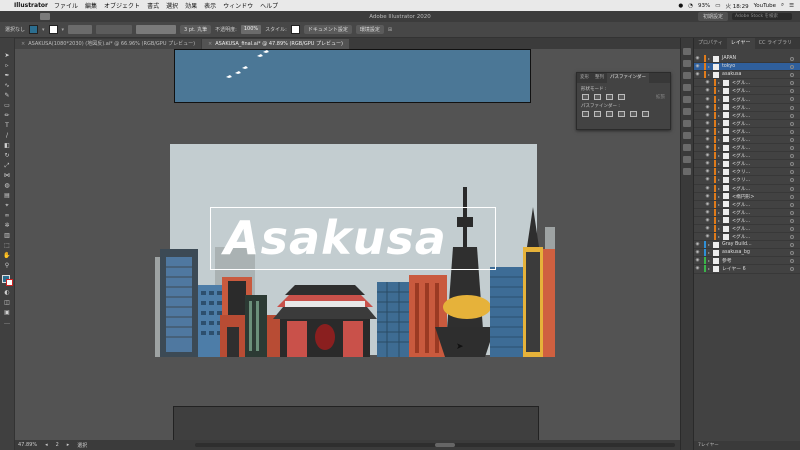  What do you see at coordinates (687, 99) in the screenshot?
I see `brushes-icon` at bounding box center [687, 99].